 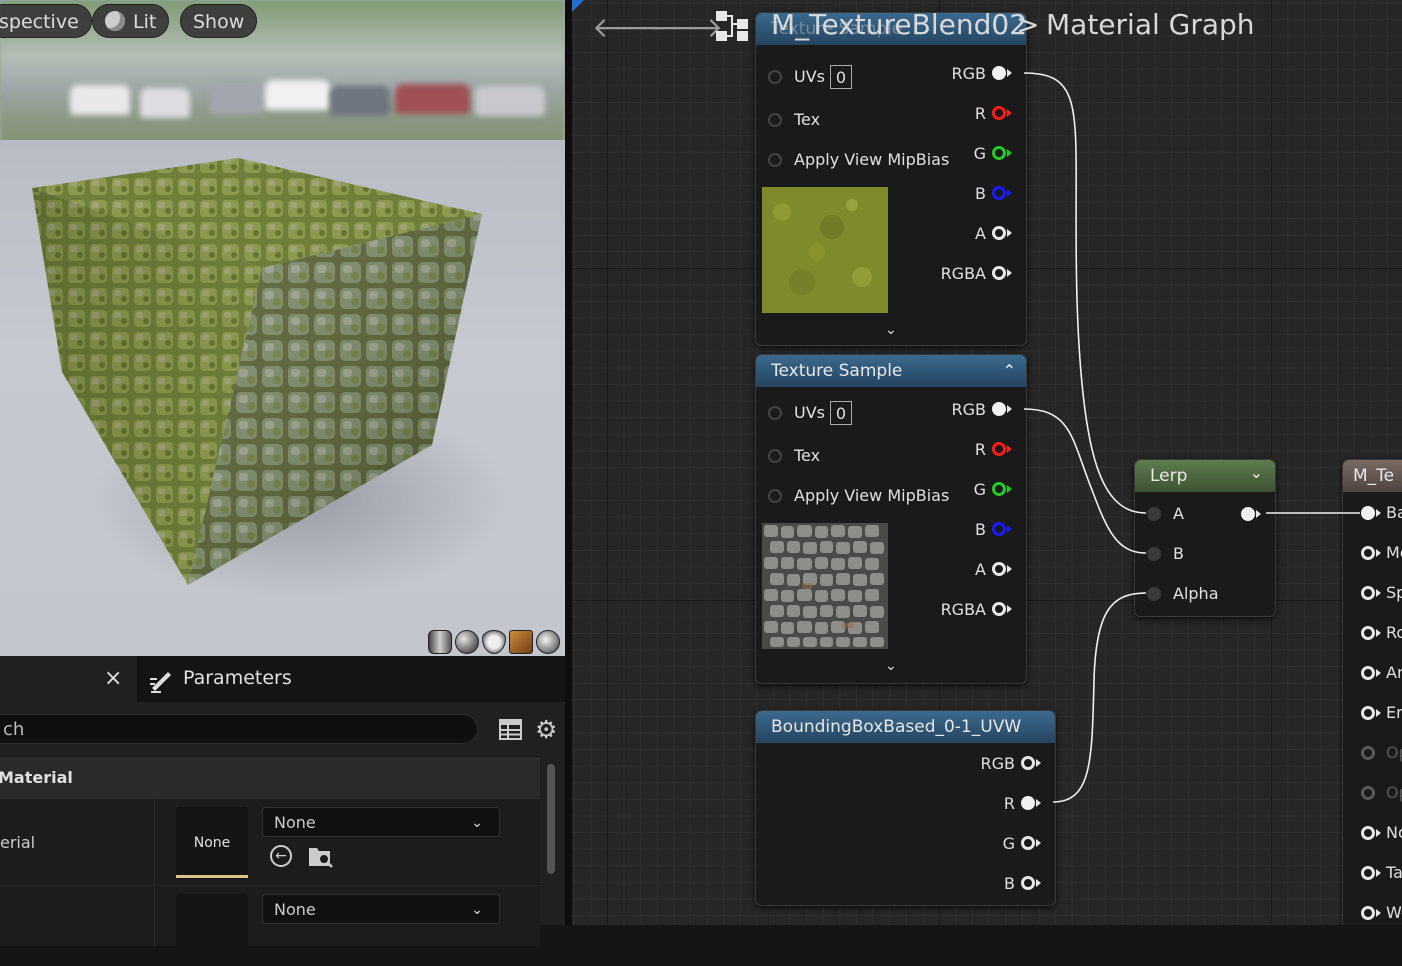 What do you see at coordinates (239, 729) in the screenshot?
I see `search-input: ch` at bounding box center [239, 729].